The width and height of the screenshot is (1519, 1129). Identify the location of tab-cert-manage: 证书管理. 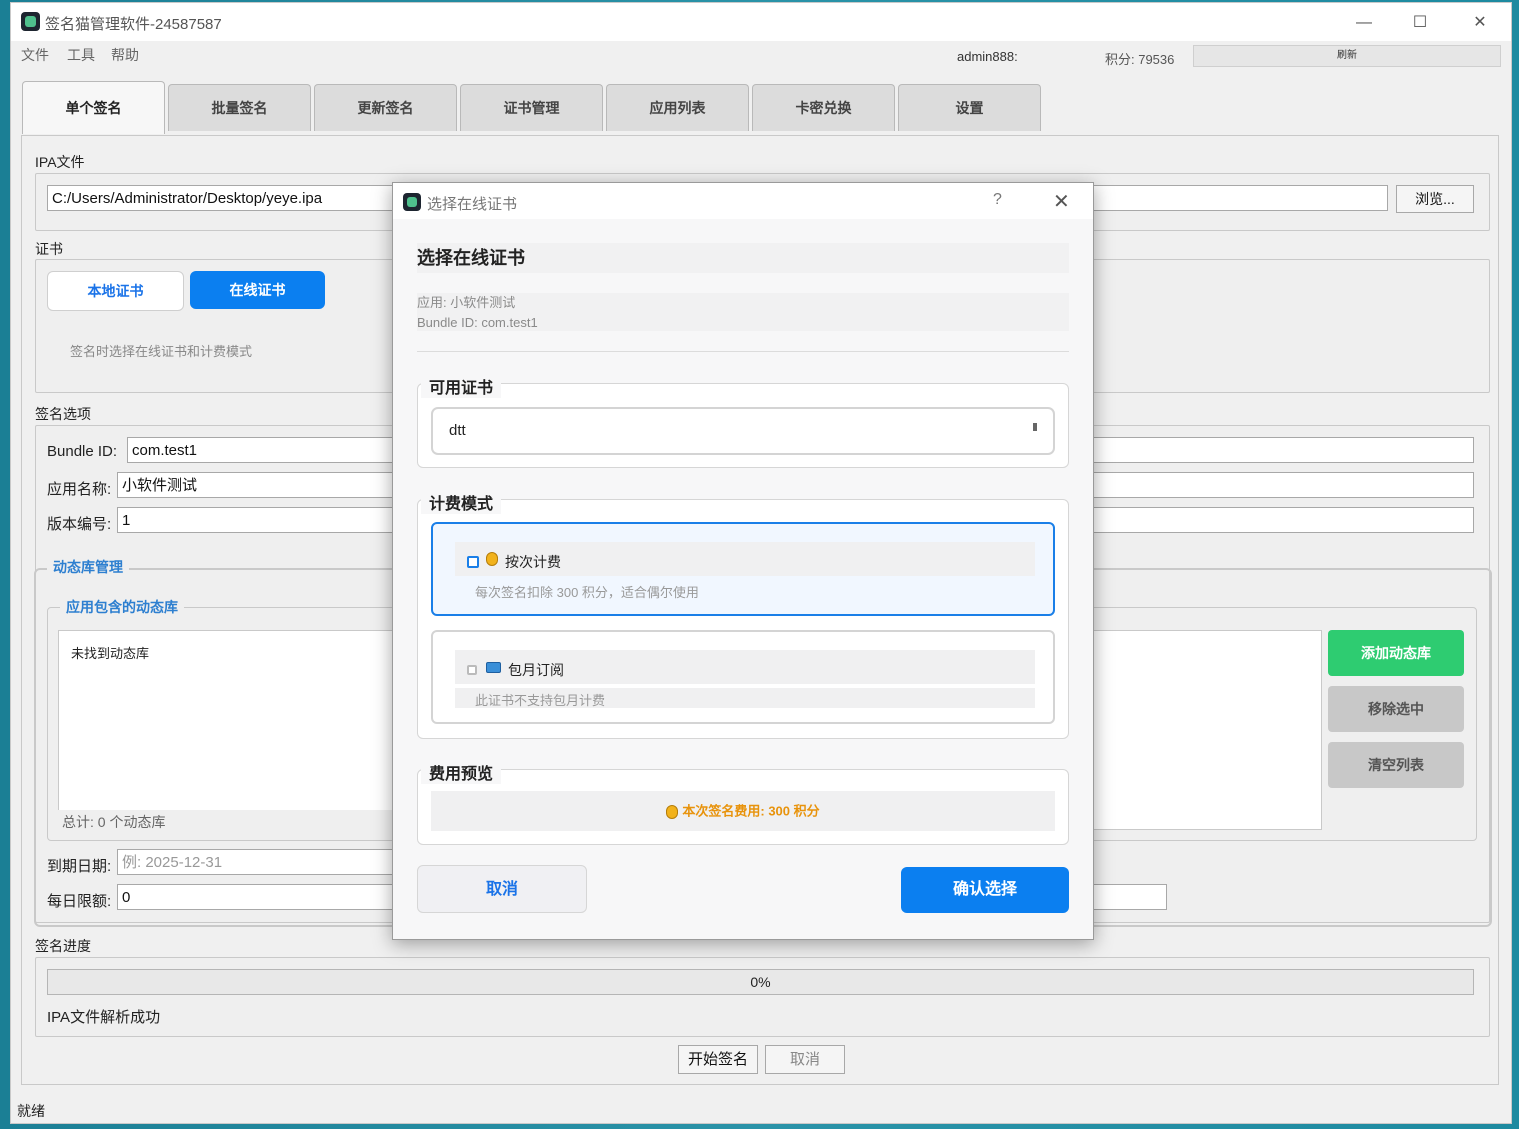
(531, 107).